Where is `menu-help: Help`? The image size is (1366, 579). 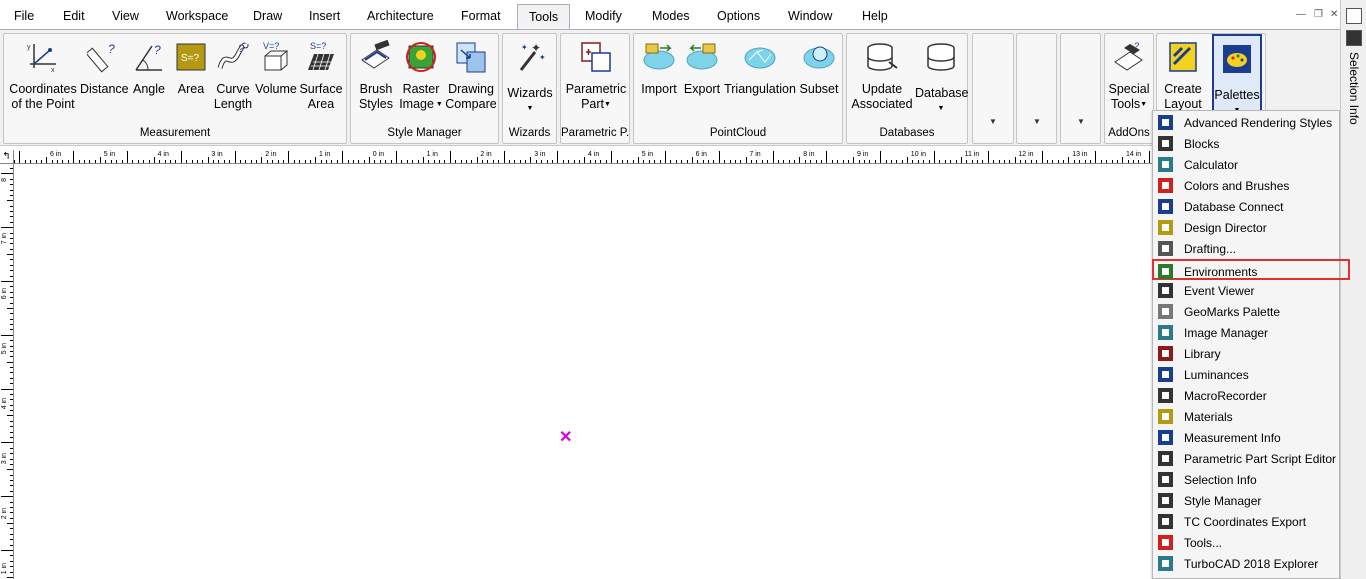 menu-help: Help is located at coordinates (875, 16).